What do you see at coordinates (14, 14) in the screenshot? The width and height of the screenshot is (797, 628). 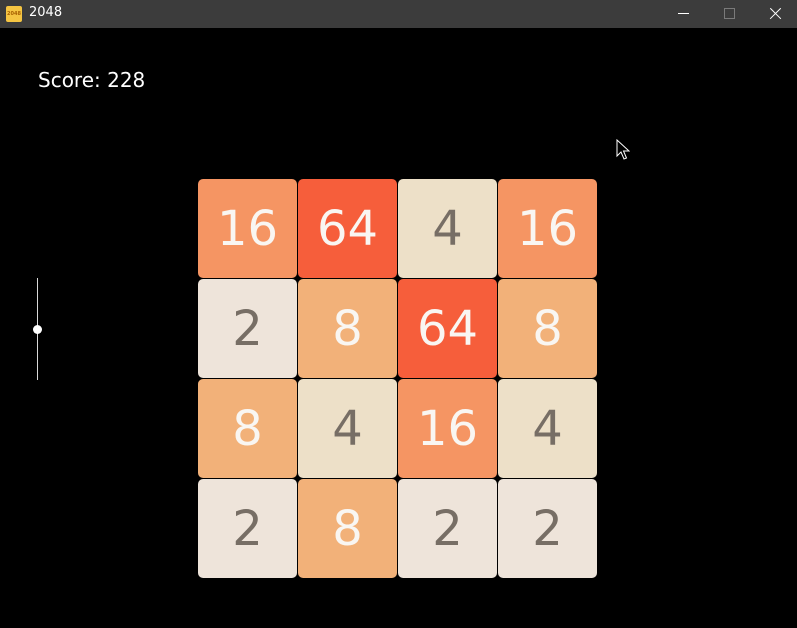 I see `app-icon: 2048` at bounding box center [14, 14].